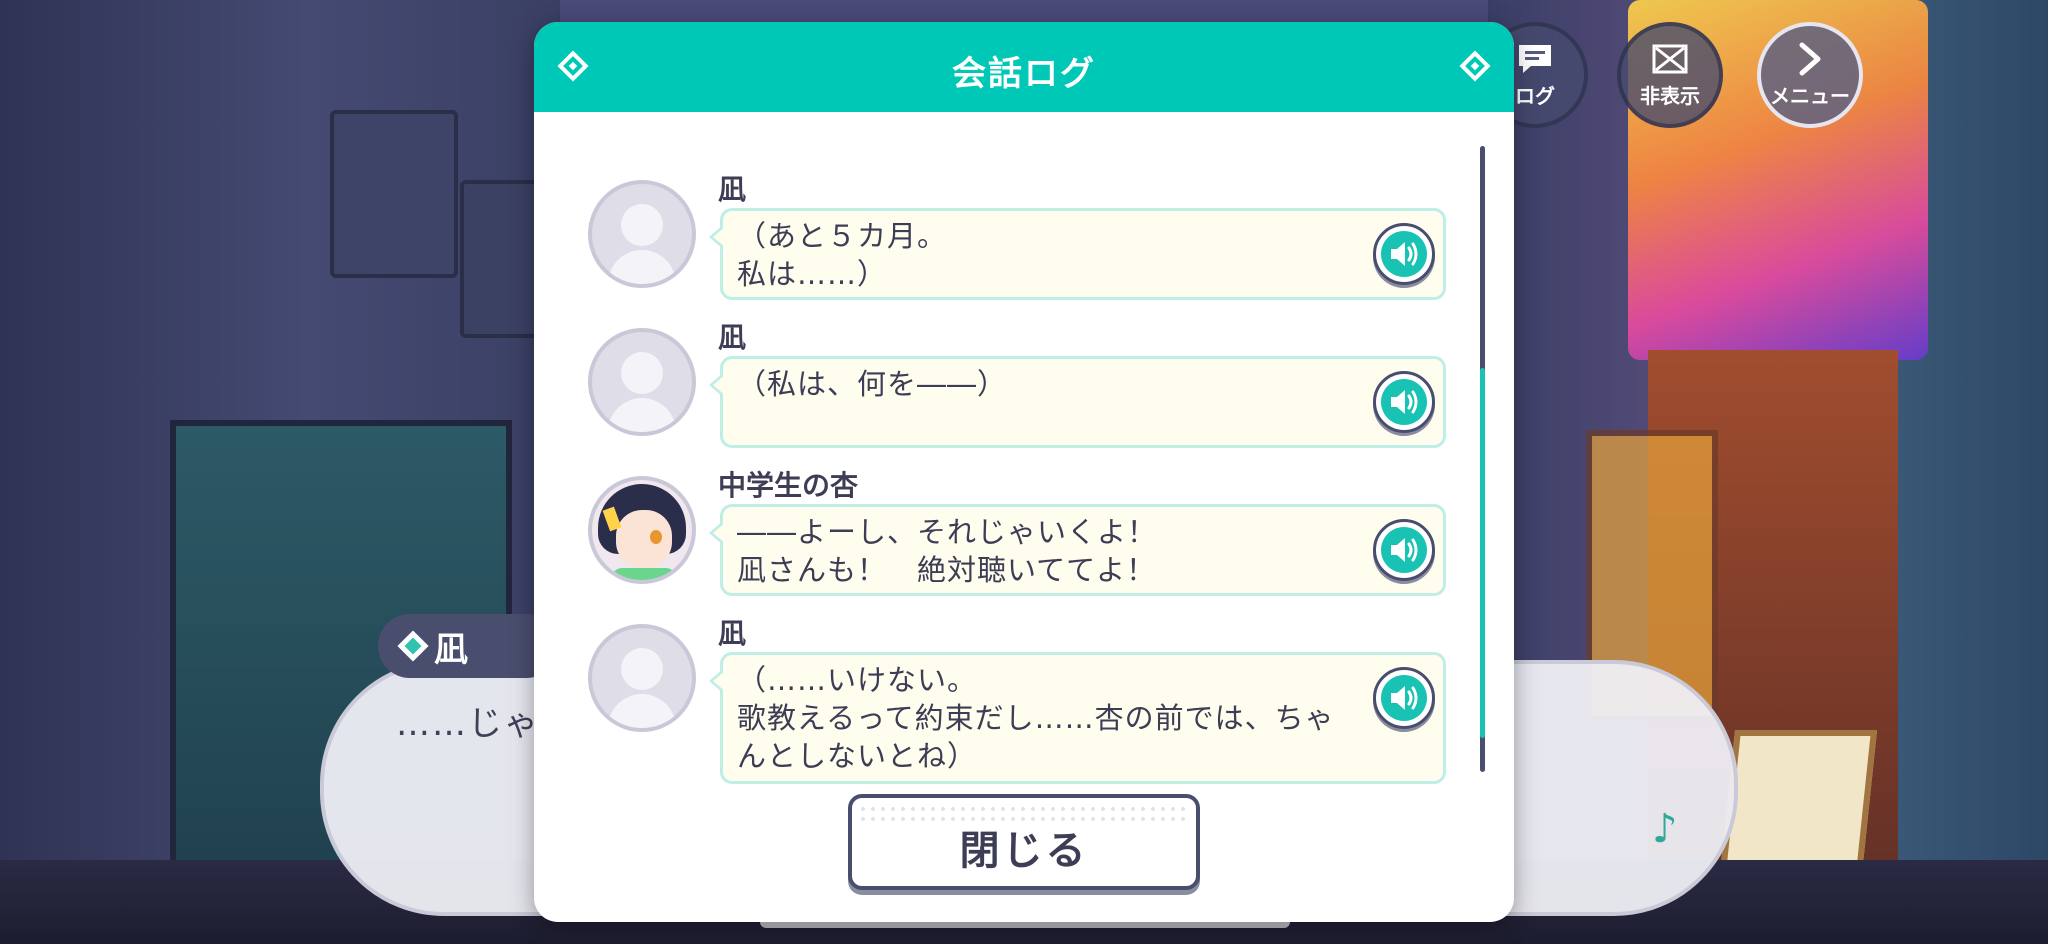 This screenshot has height=944, width=2048. Describe the element at coordinates (1670, 59) in the screenshot. I see `hide-icon` at that location.